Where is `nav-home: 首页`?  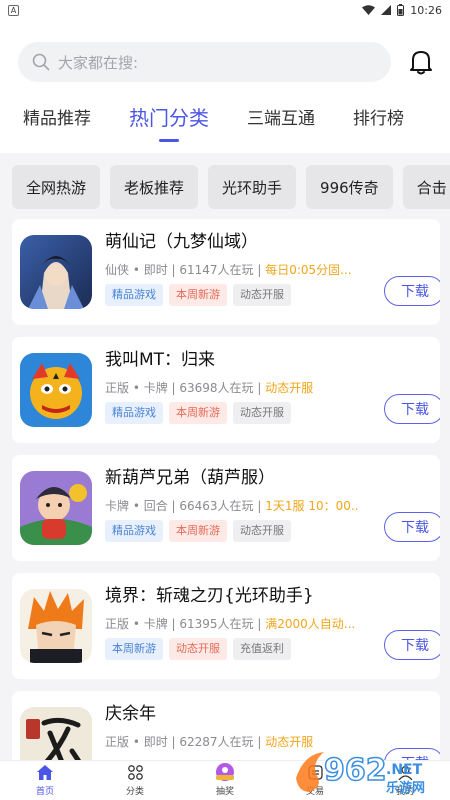 nav-home: 首页 is located at coordinates (45, 780).